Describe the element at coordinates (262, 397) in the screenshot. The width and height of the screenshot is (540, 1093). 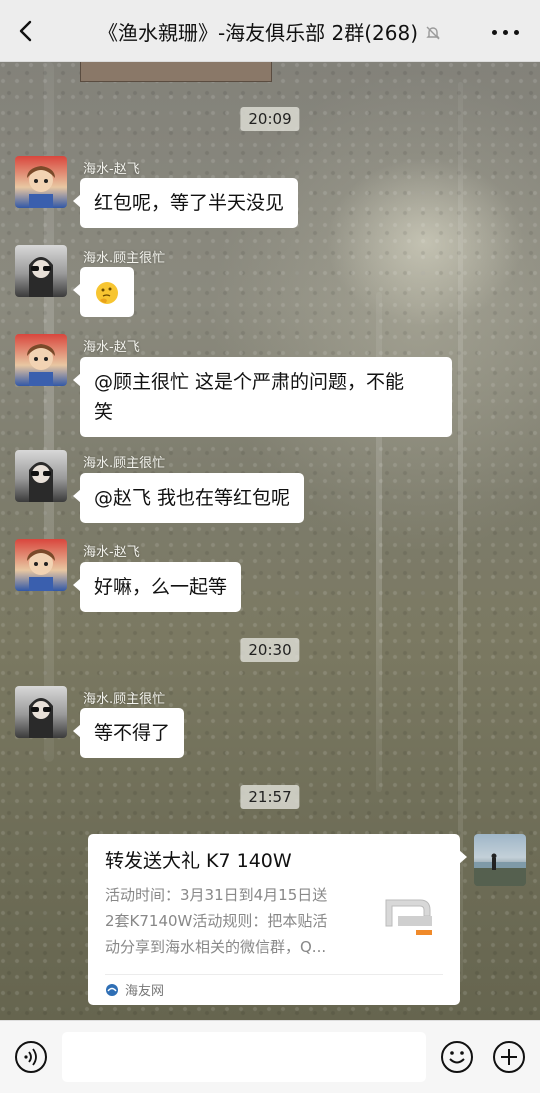
I see `message-bubble: @顾主很忙 这是个严肃的问题，不能 笑` at that location.